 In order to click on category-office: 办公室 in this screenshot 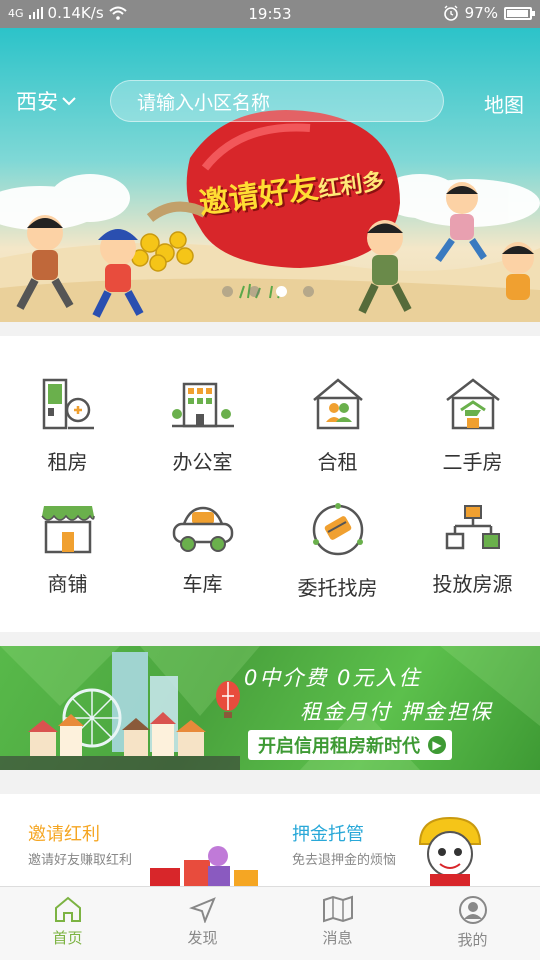, I will do `click(202, 441)`.